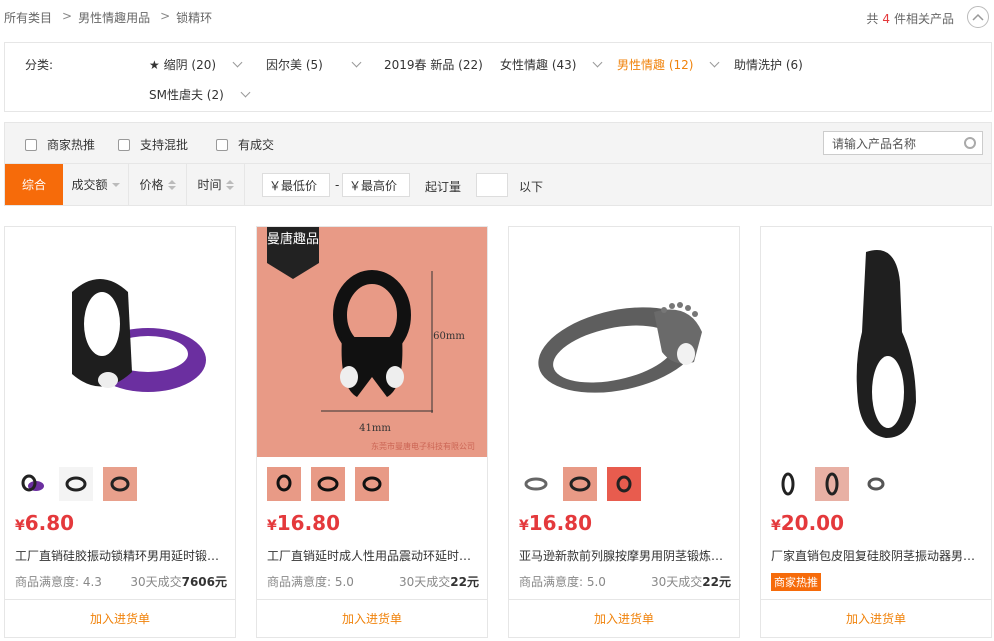 The width and height of the screenshot is (994, 641). I want to click on sort-row: 综合 成交额 价格 时间 ￥最低价 - ￥最高价 起订量 以下, so click(498, 184).